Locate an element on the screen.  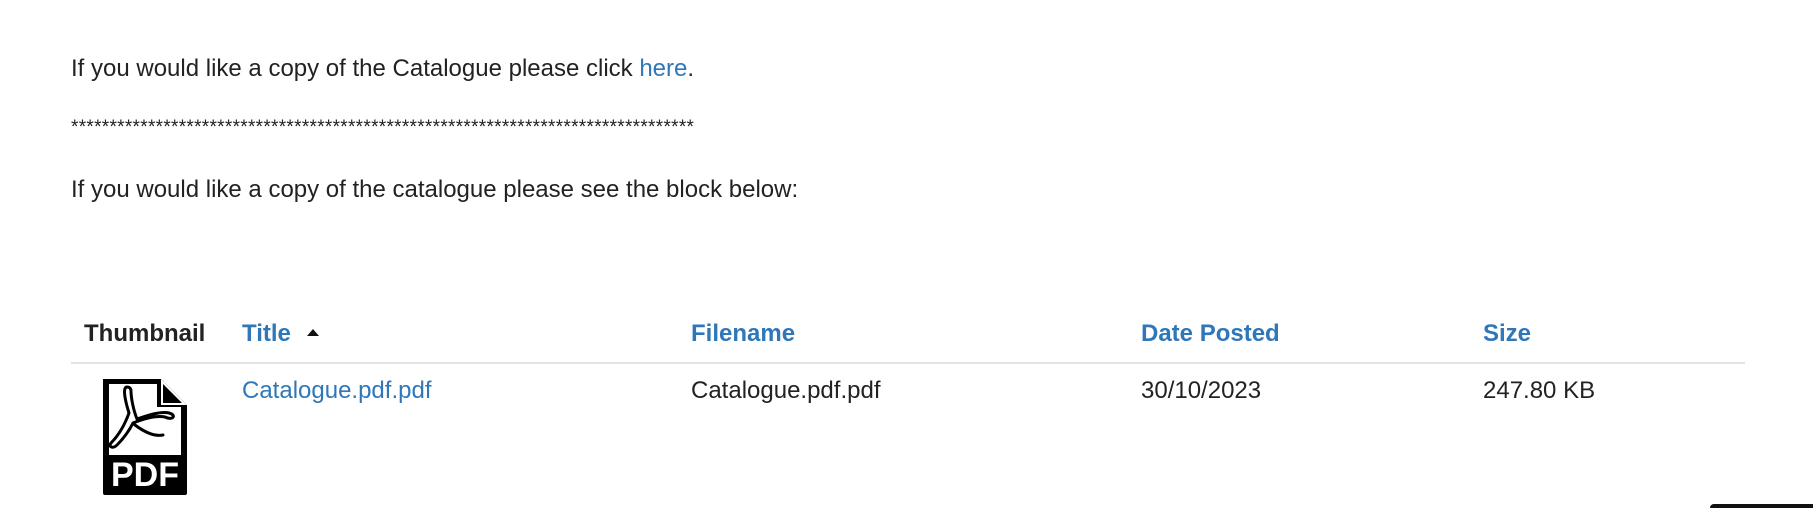
filename-cell: Catalogue.pdf.pdf is located at coordinates (786, 390).